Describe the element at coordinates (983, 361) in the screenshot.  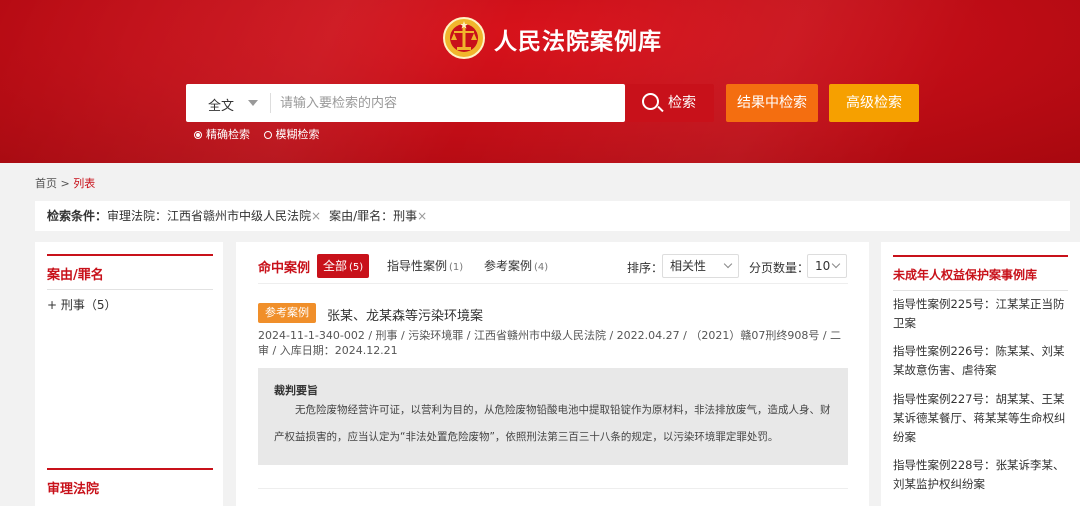
I see `guiding-case-link: 指导性案例226号：陈某某、刘某某故意伤害、虐待案` at that location.